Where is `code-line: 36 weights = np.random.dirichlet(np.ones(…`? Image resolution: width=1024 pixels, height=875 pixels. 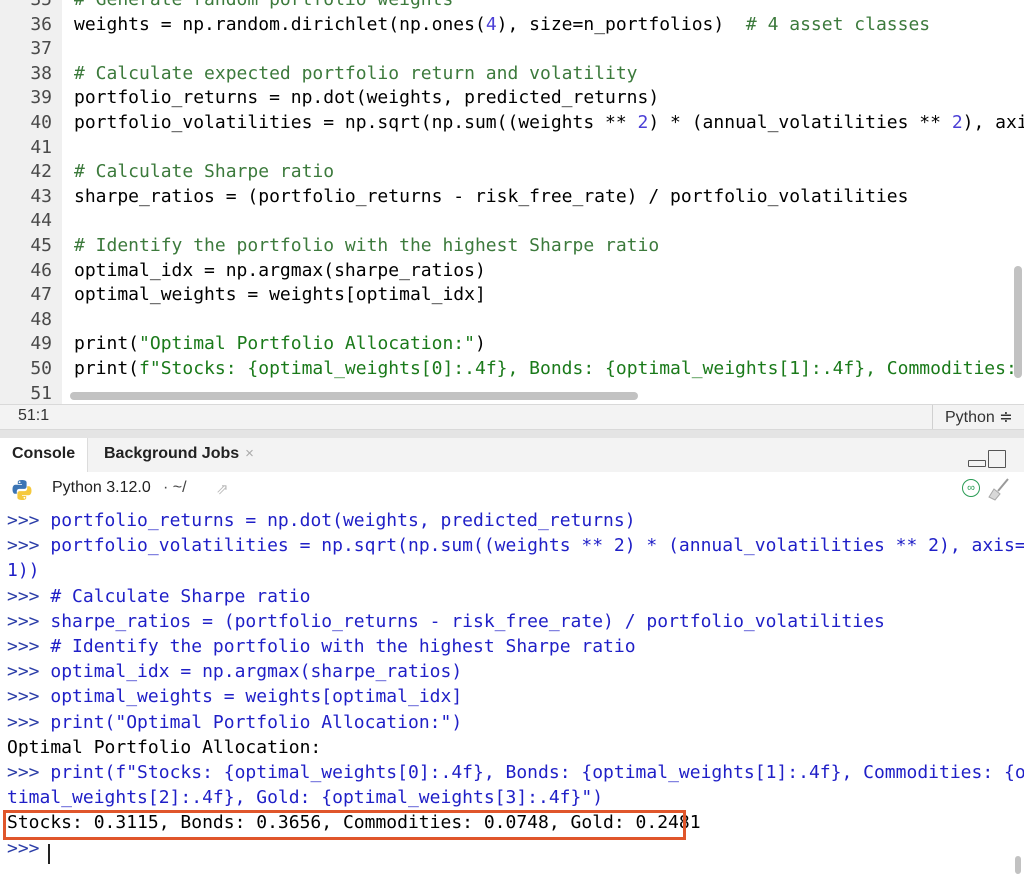
code-line: 36 weights = np.random.dirichlet(np.ones(… is located at coordinates (506, 25).